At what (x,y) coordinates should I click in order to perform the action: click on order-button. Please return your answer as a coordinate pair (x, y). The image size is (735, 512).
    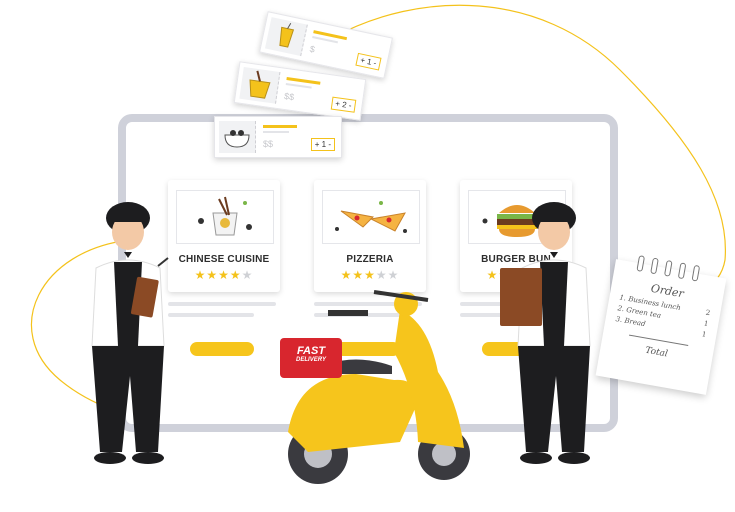
    Looking at the image, I should click on (222, 349).